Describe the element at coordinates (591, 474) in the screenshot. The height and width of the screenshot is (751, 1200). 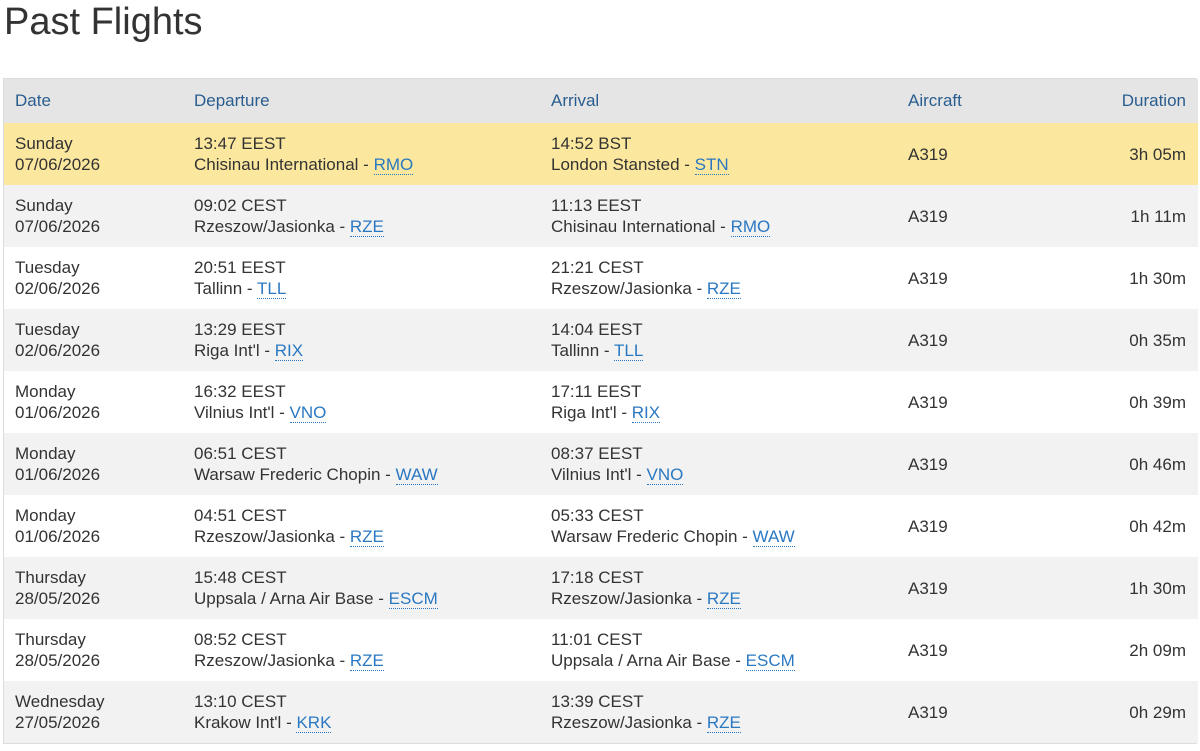
I see `arrival-airport-name: Vilnius Int'l` at that location.